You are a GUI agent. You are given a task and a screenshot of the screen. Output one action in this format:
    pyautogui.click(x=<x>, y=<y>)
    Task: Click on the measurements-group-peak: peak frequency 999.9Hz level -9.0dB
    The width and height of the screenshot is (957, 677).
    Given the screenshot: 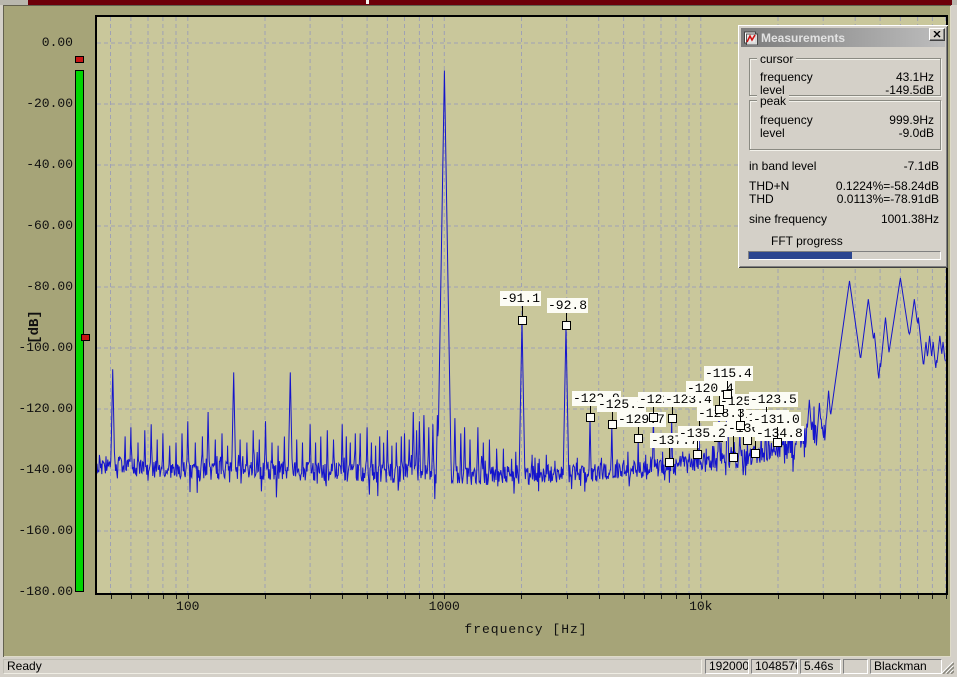 What is the action you would take?
    pyautogui.click(x=845, y=122)
    